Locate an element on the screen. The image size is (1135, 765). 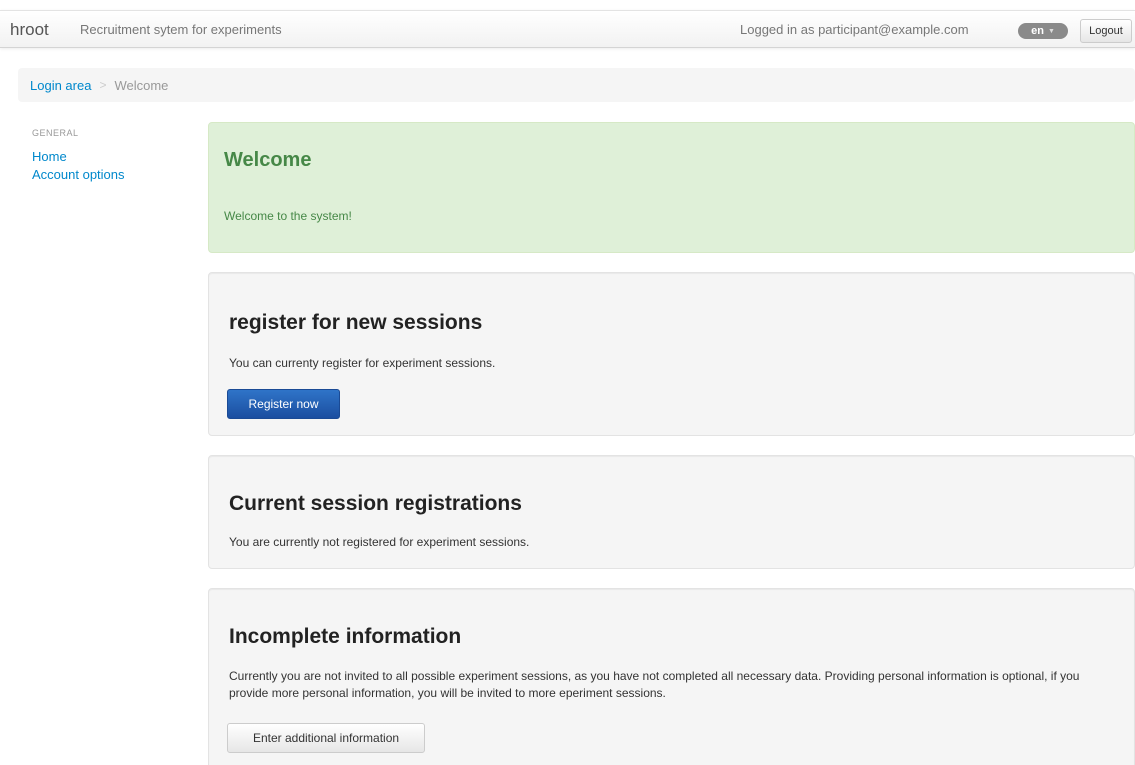
welcome-panel: Welcome Welcome to the system! is located at coordinates (671, 187).